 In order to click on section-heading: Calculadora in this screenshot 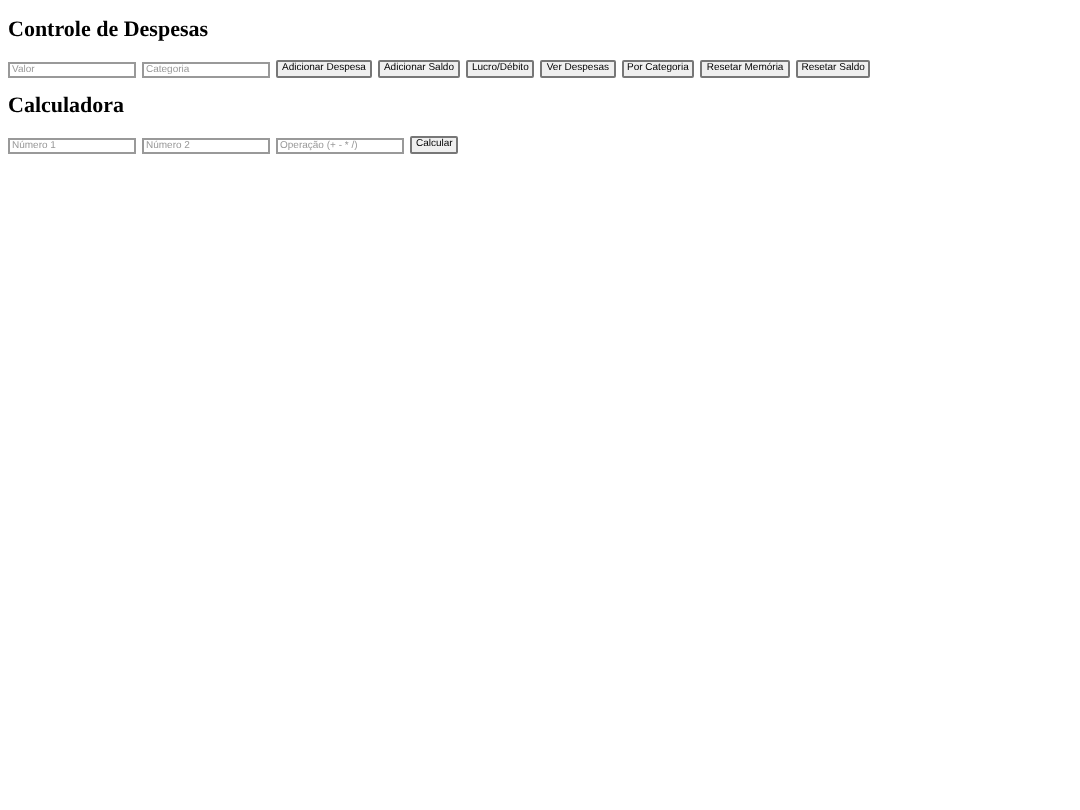, I will do `click(67, 106)`.